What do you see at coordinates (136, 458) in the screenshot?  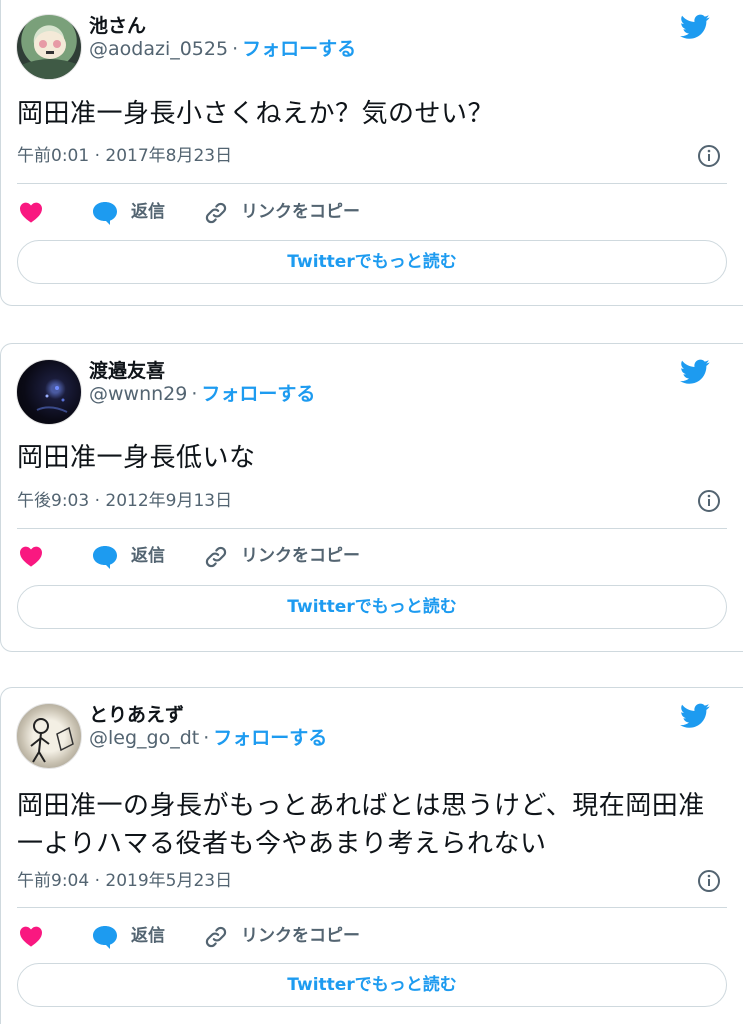 I see `tweet-text: 岡田准一身長低いな` at bounding box center [136, 458].